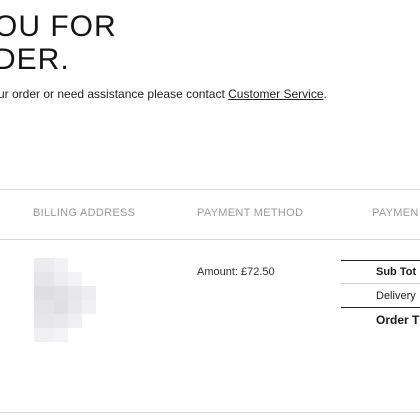 The image size is (420, 420). Describe the element at coordinates (395, 213) in the screenshot. I see `column-header-payment-truncated: PAYMEN` at that location.